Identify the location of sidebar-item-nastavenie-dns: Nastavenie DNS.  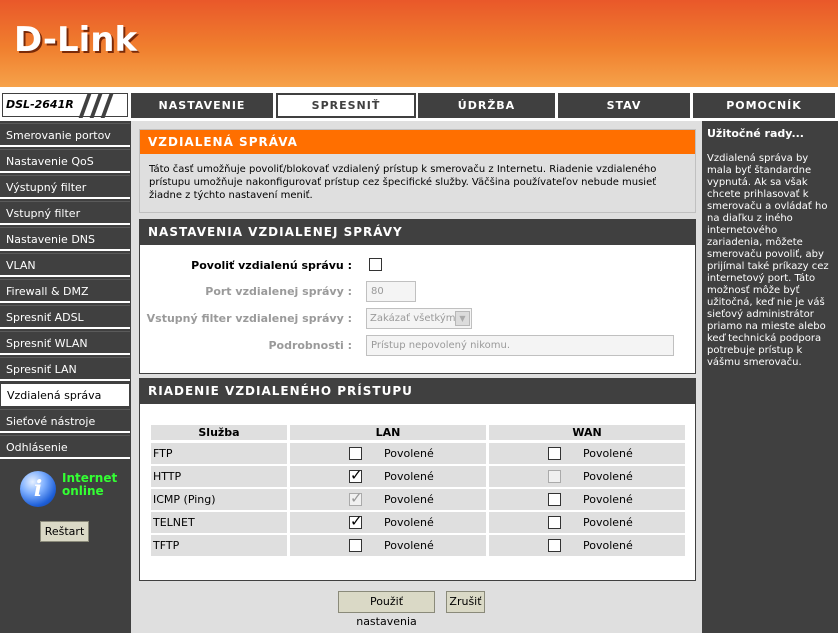
(65, 239).